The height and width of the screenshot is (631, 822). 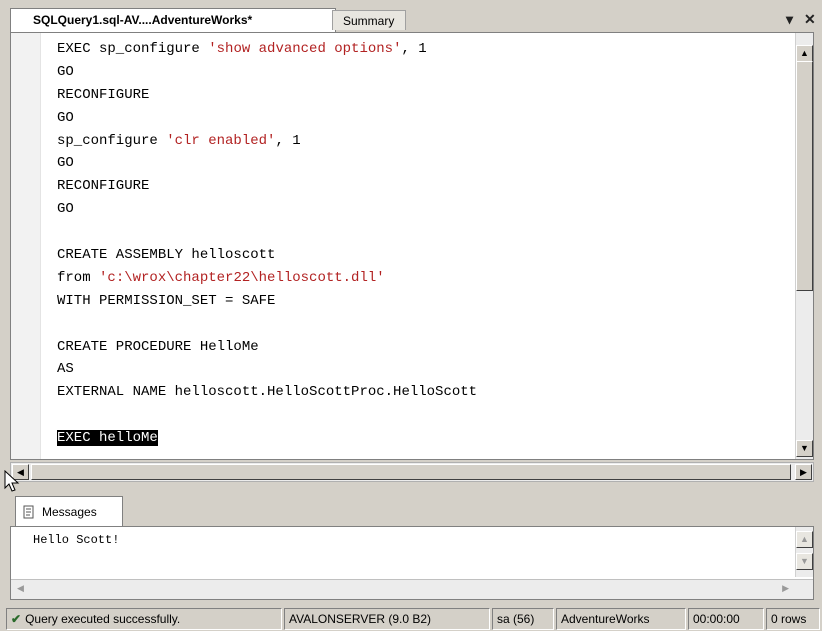 I want to click on messages-output: Hello Scott!, so click(x=76, y=540).